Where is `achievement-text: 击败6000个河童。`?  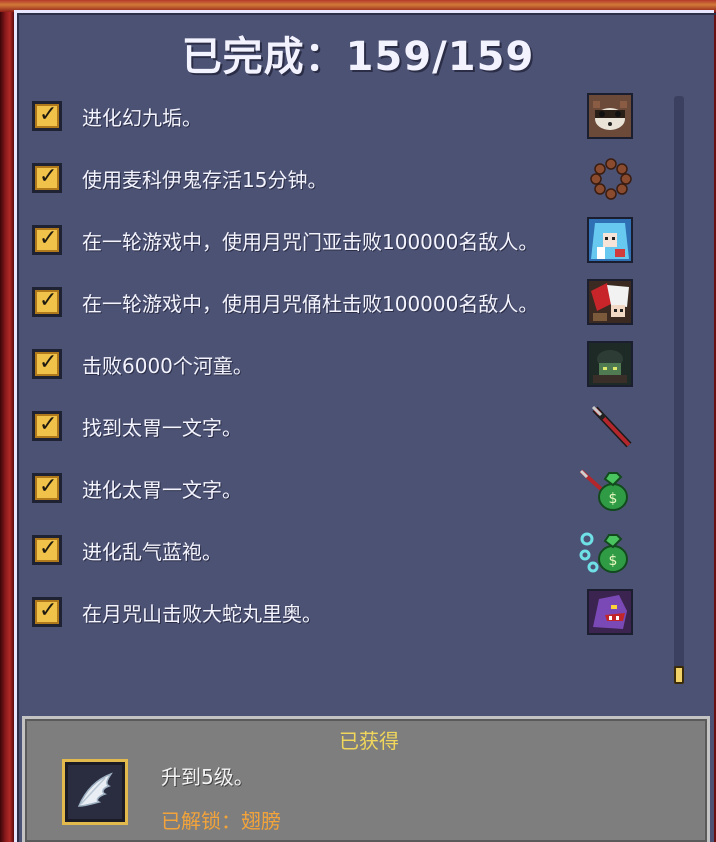
achievement-text: 击败6000个河童。 is located at coordinates (167, 365).